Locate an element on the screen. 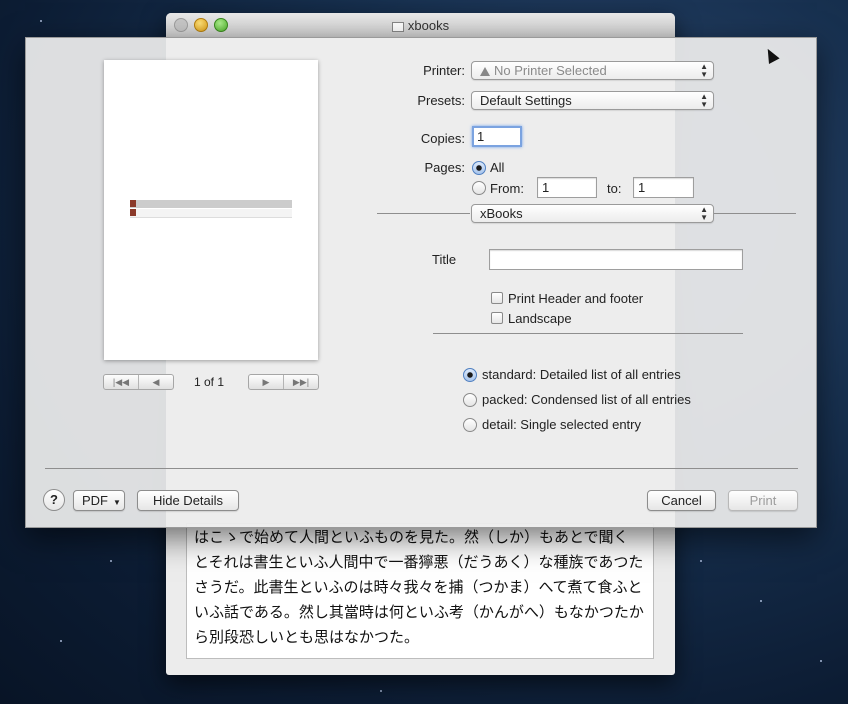 The width and height of the screenshot is (848, 704). layout-packed-radio is located at coordinates (470, 400).